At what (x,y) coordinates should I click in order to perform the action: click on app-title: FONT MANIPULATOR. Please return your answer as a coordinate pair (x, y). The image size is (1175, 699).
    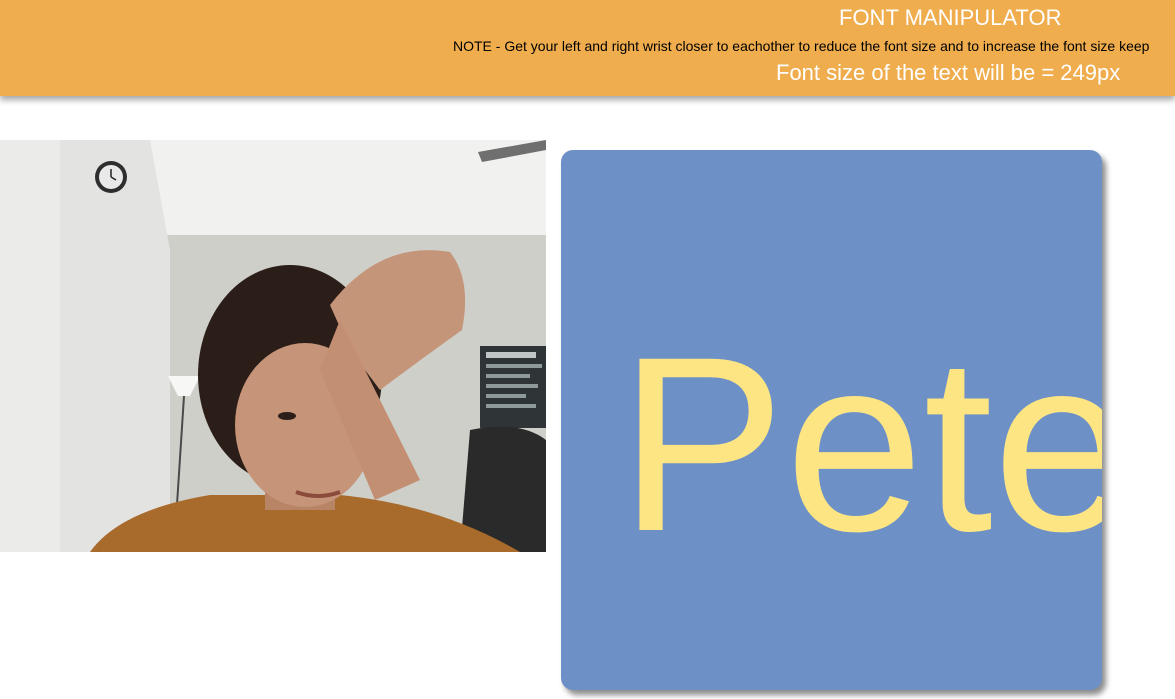
    Looking at the image, I should click on (950, 17).